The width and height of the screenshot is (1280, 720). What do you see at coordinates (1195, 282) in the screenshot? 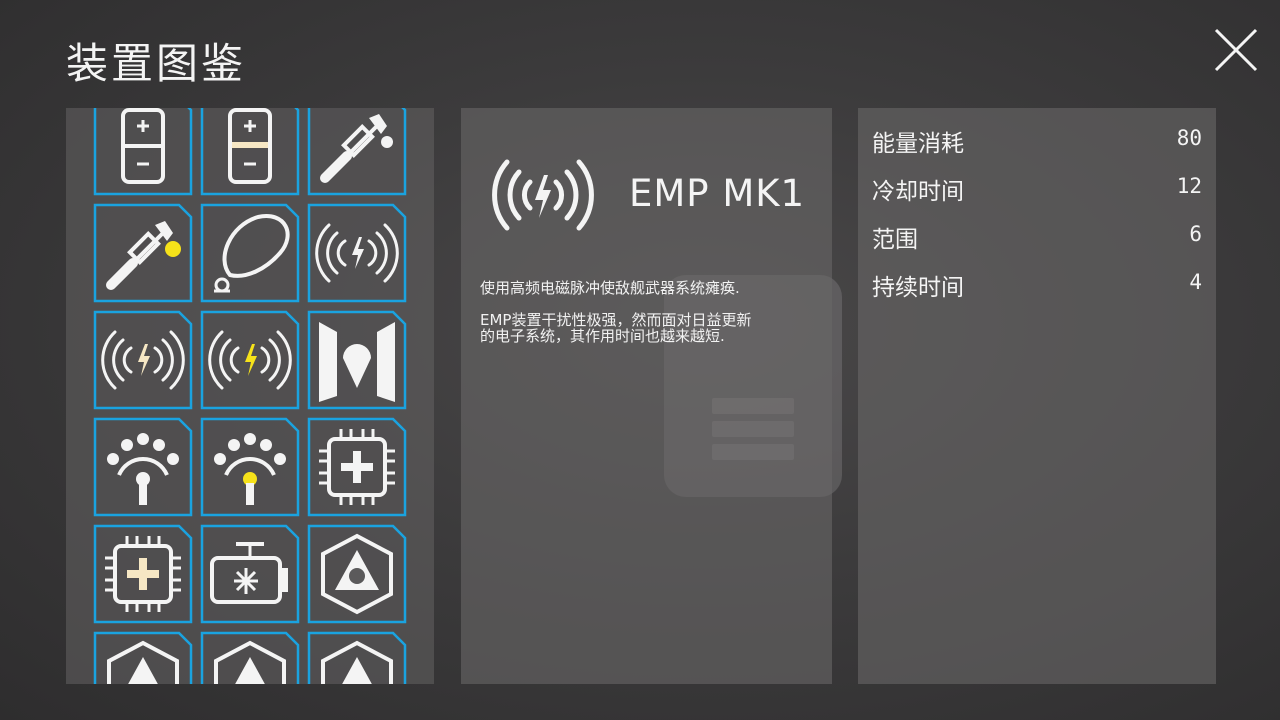
I see `stat-value: 4` at bounding box center [1195, 282].